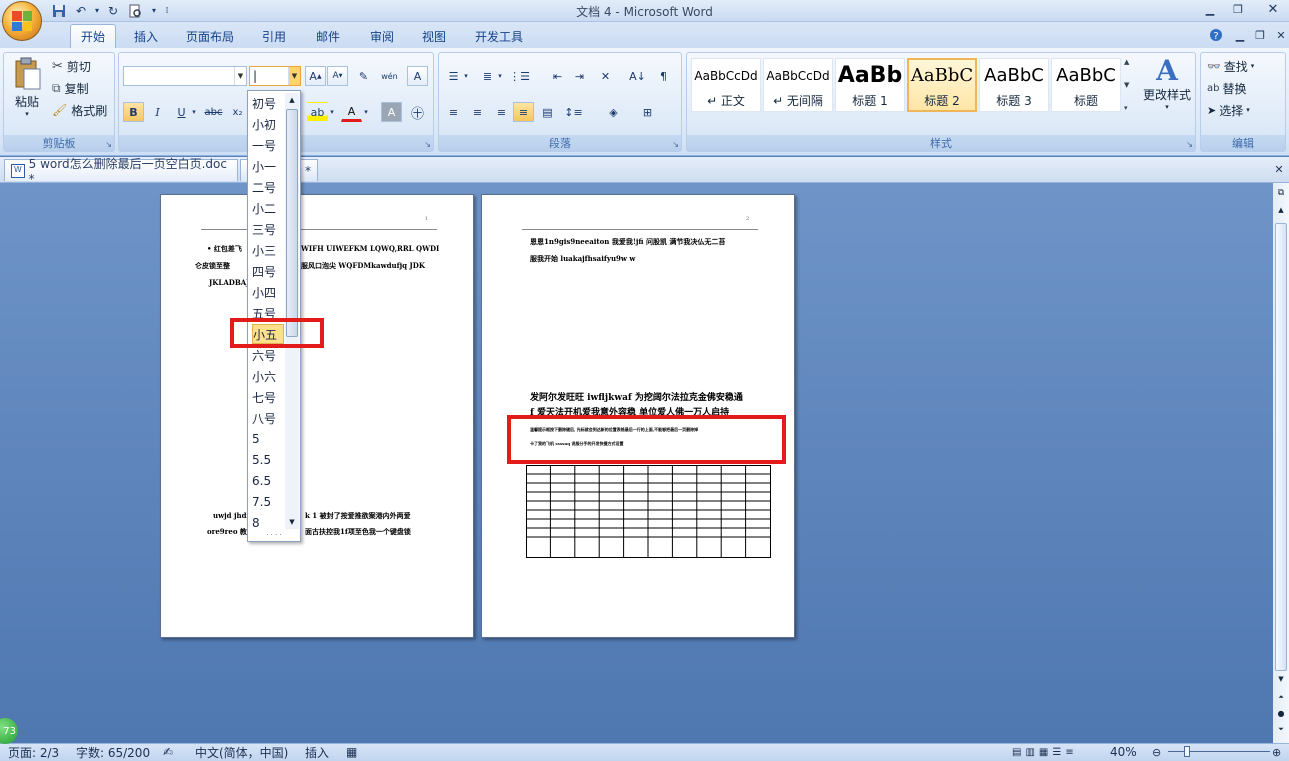  Describe the element at coordinates (268, 250) in the screenshot. I see `font-size-option: 小三` at that location.